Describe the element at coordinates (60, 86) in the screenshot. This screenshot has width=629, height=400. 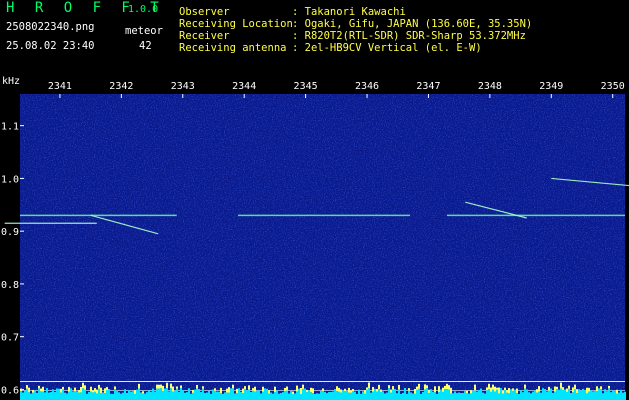
I see `x-tick-label: 2341` at that location.